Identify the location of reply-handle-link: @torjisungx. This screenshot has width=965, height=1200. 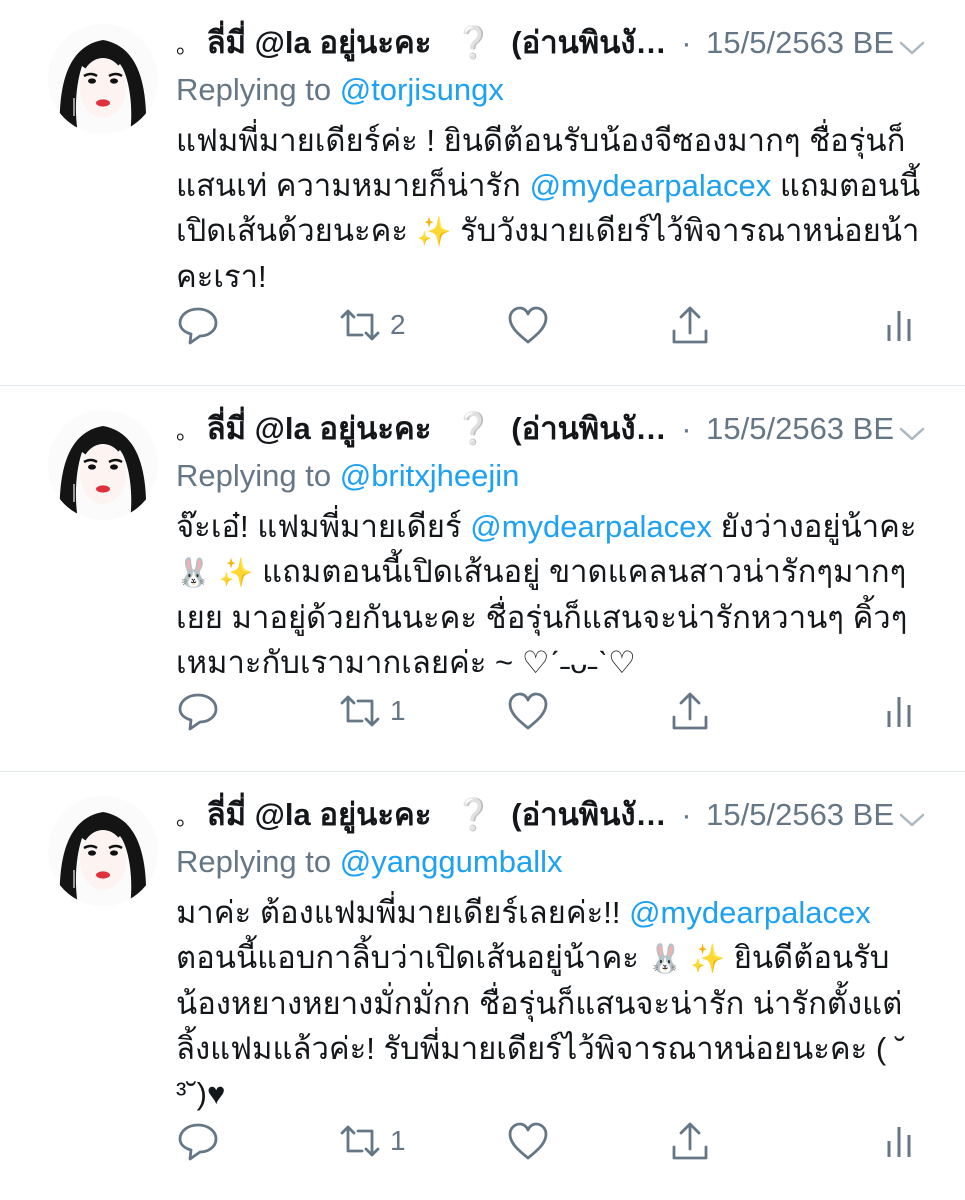
(422, 89).